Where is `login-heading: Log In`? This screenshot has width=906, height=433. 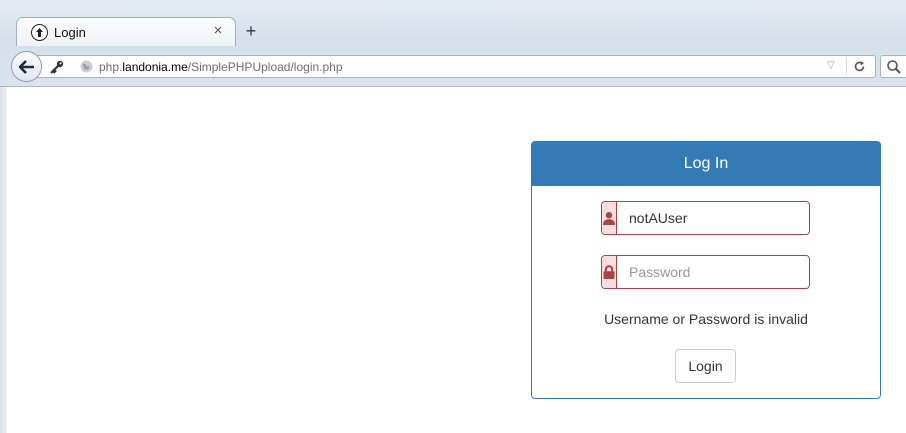
login-heading: Log In is located at coordinates (706, 164).